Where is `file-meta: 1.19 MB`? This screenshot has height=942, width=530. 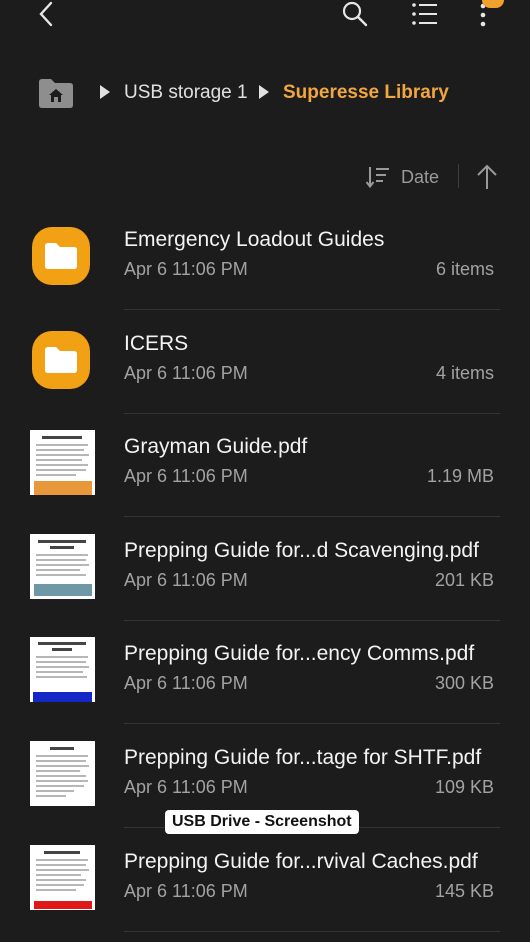
file-meta: 1.19 MB is located at coordinates (460, 476).